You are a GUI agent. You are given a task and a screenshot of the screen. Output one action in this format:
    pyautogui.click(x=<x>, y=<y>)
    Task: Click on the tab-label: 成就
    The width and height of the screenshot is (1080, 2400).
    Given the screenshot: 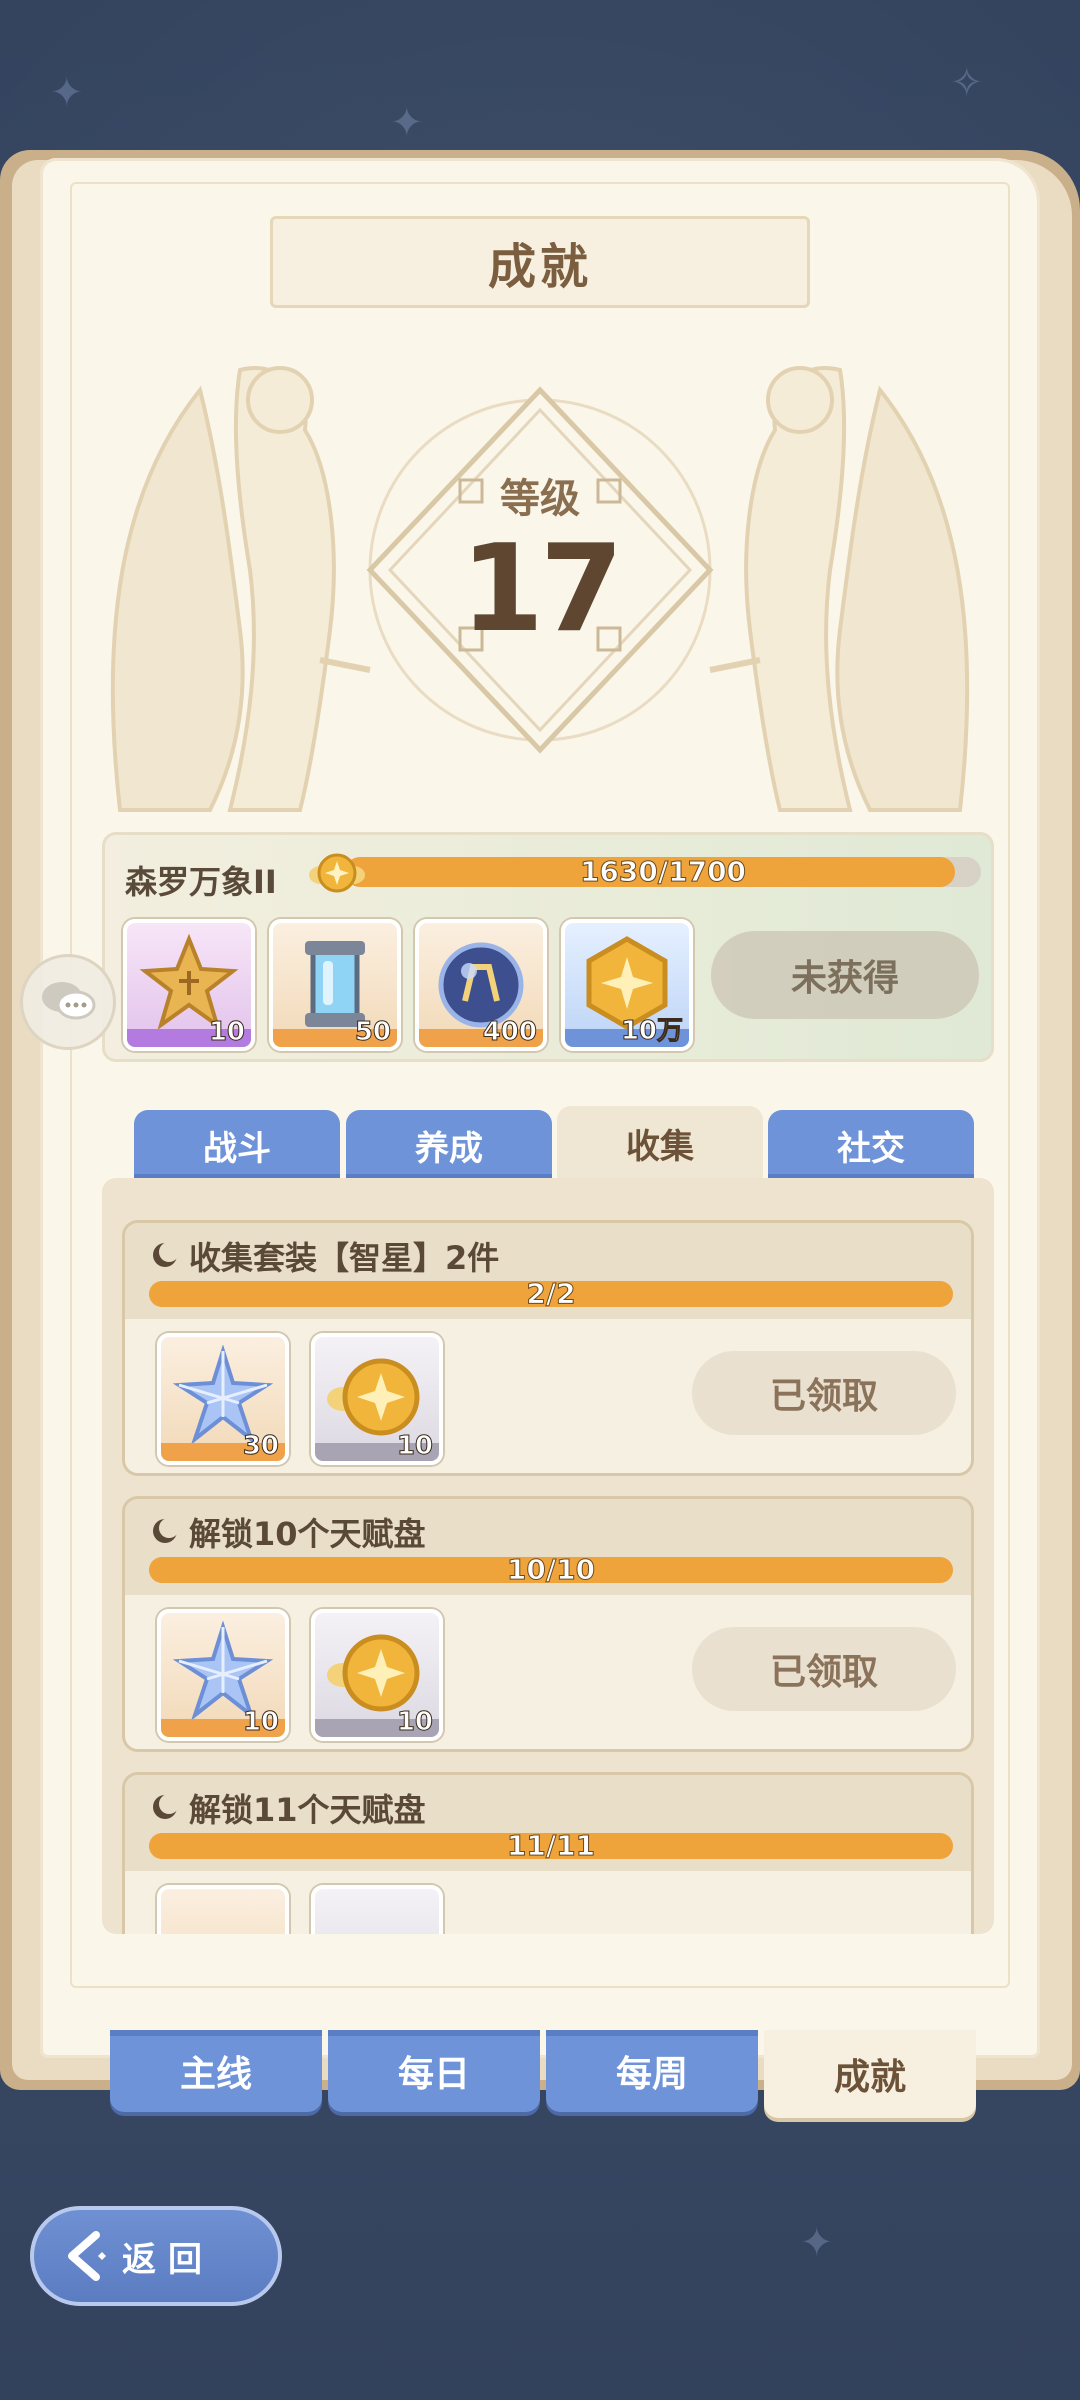 What is the action you would take?
    pyautogui.click(x=869, y=2077)
    